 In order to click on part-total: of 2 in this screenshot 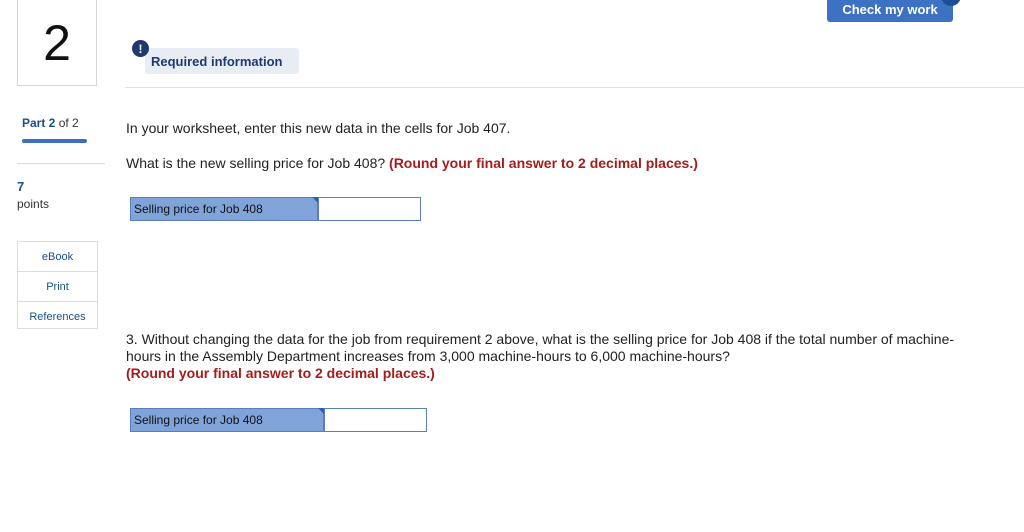, I will do `click(68, 123)`.